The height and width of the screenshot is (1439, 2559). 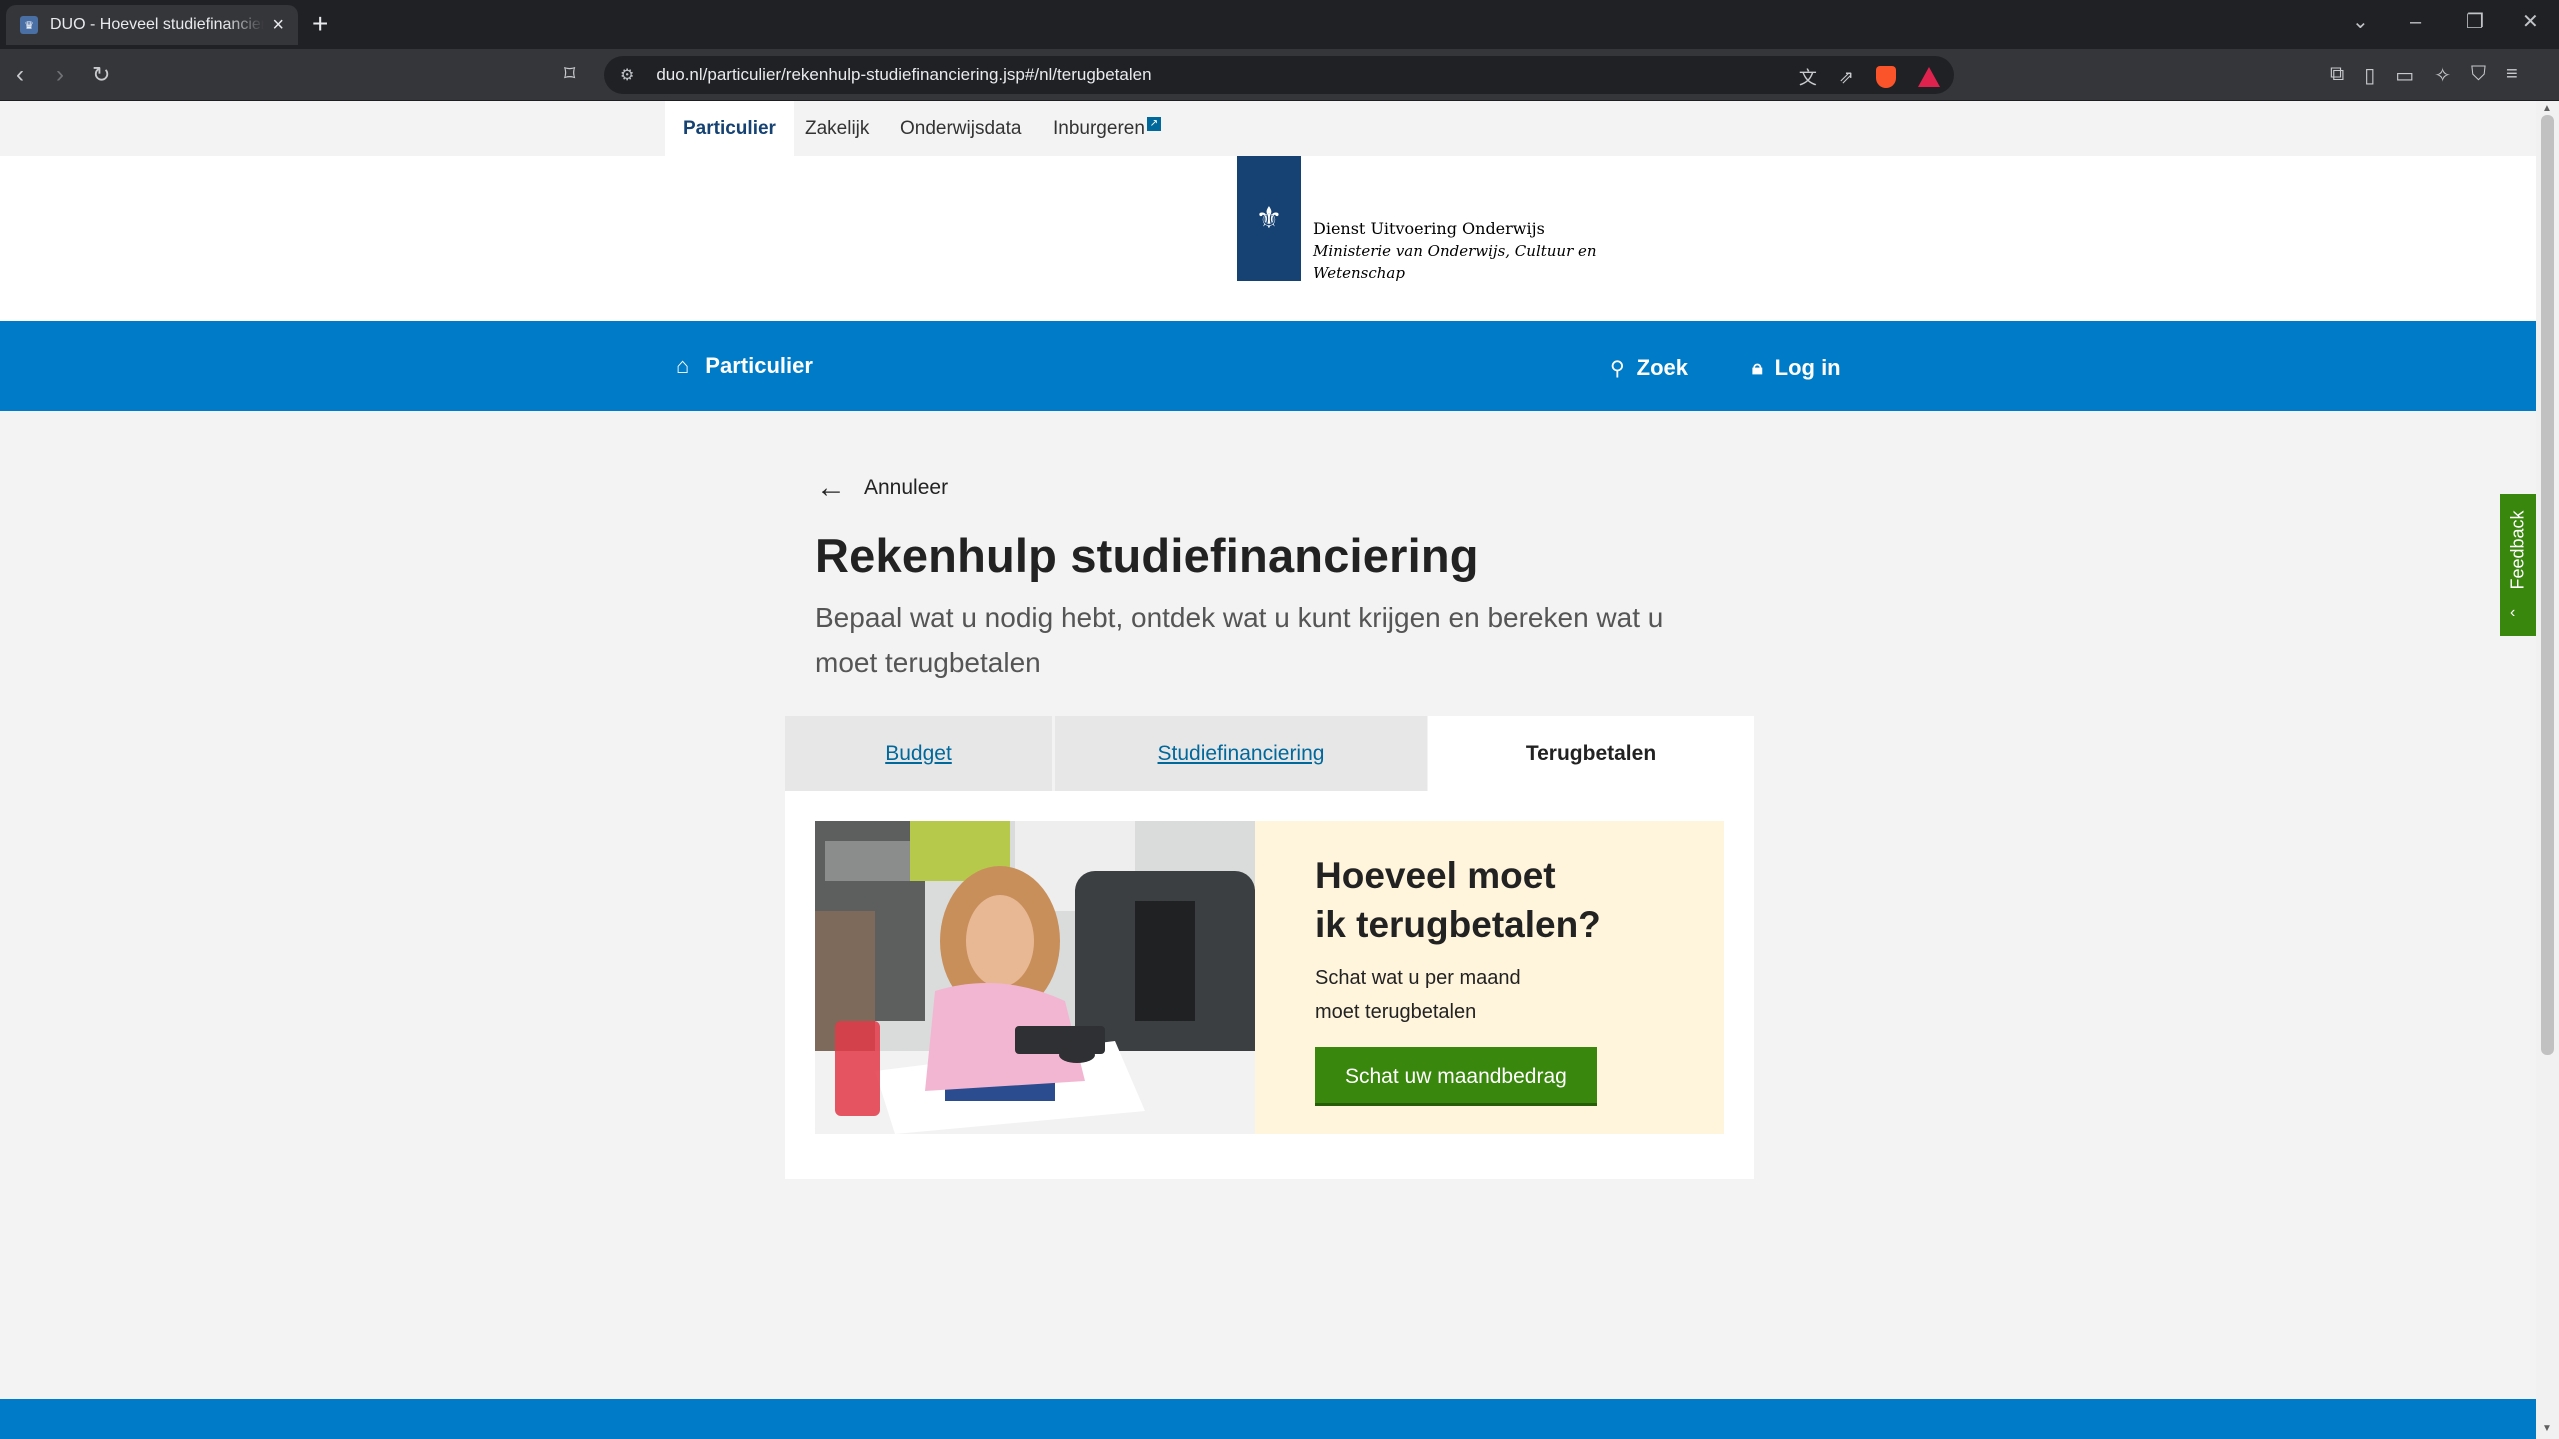 I want to click on feedback-label: Feedback, so click(x=2517, y=550).